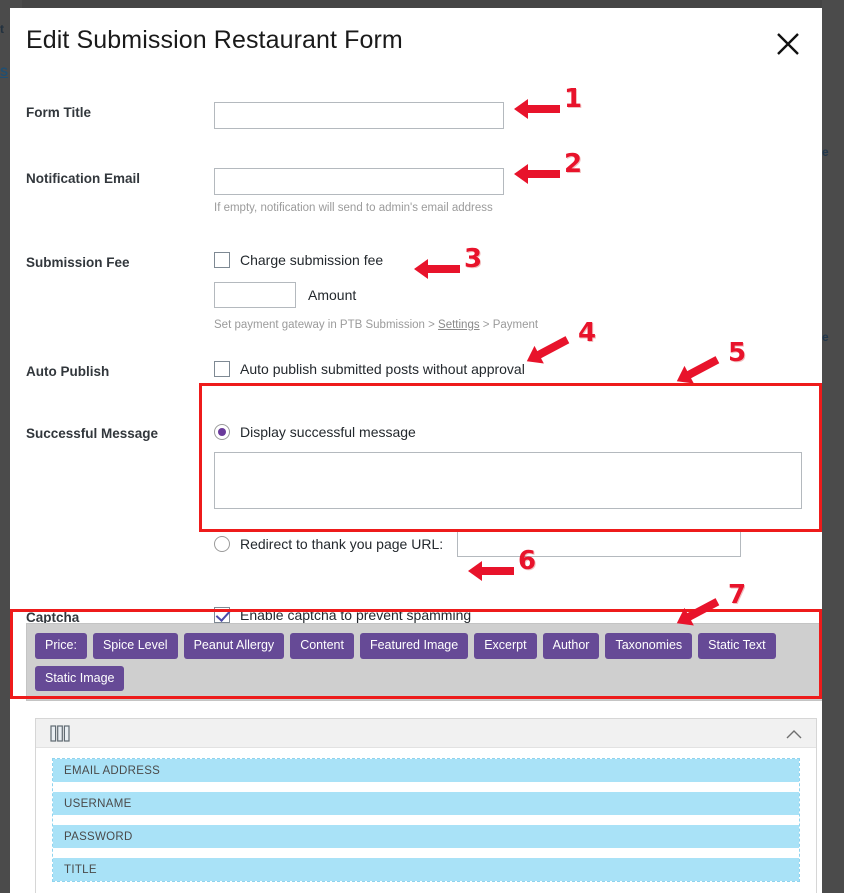 The height and width of the screenshot is (893, 844). What do you see at coordinates (328, 432) in the screenshot?
I see `display-successful-message-label: Display successful message` at bounding box center [328, 432].